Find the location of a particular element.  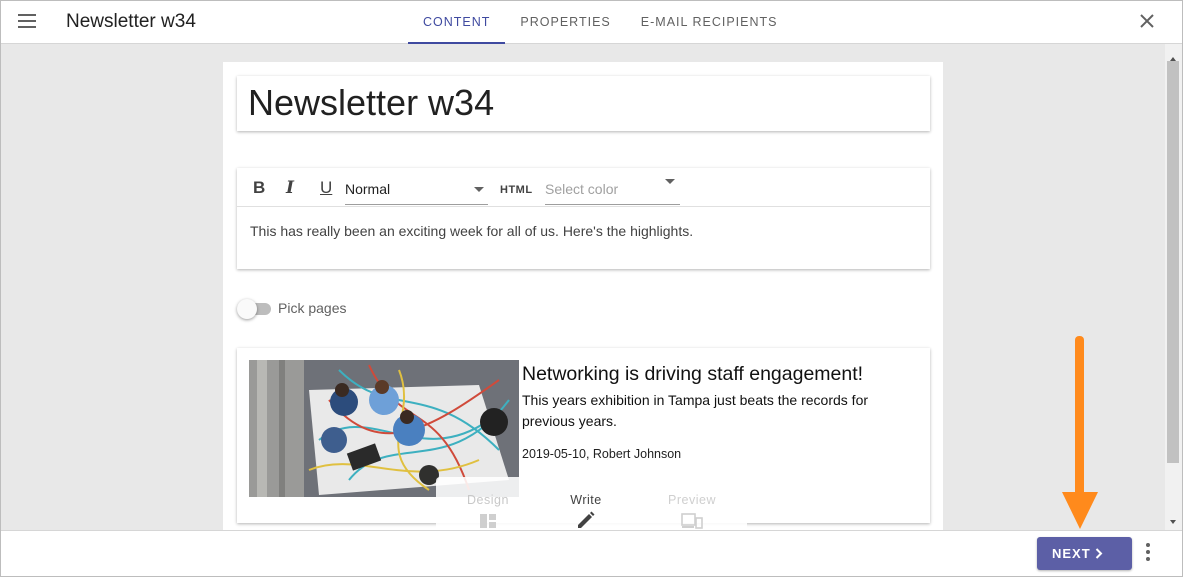

mode-preview-label: Preview is located at coordinates (692, 500).